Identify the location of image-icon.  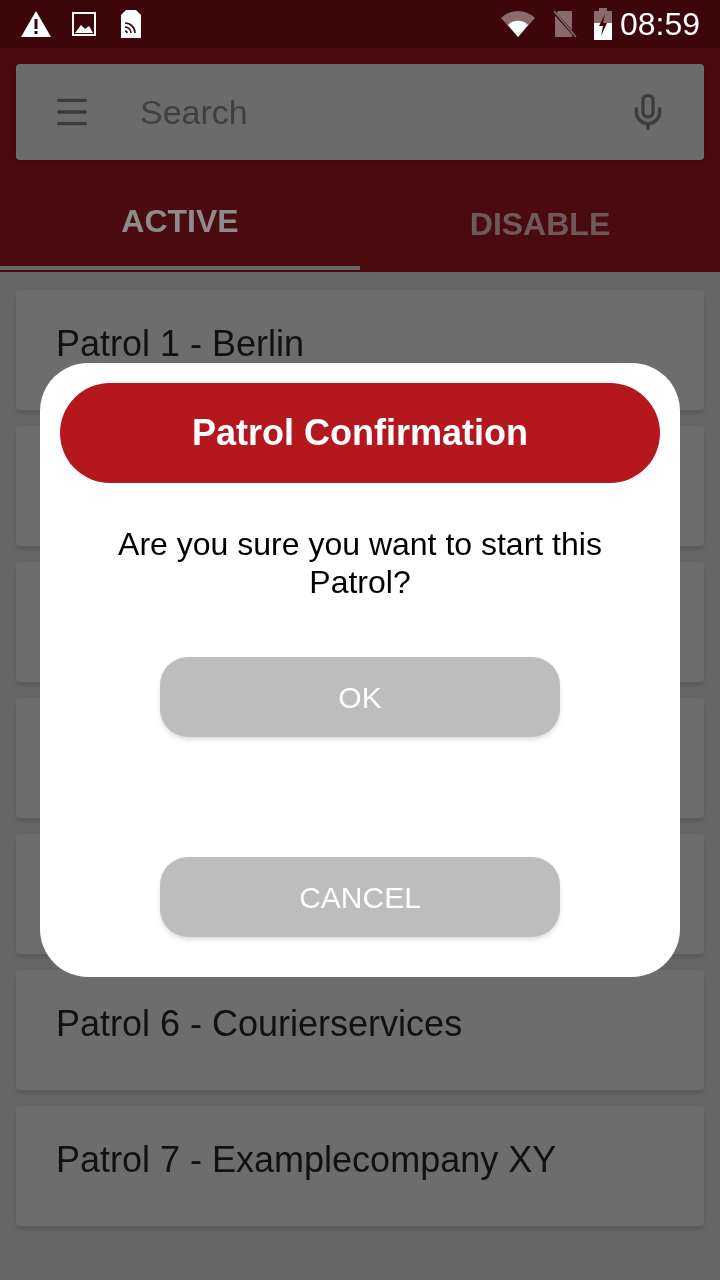
(84, 24).